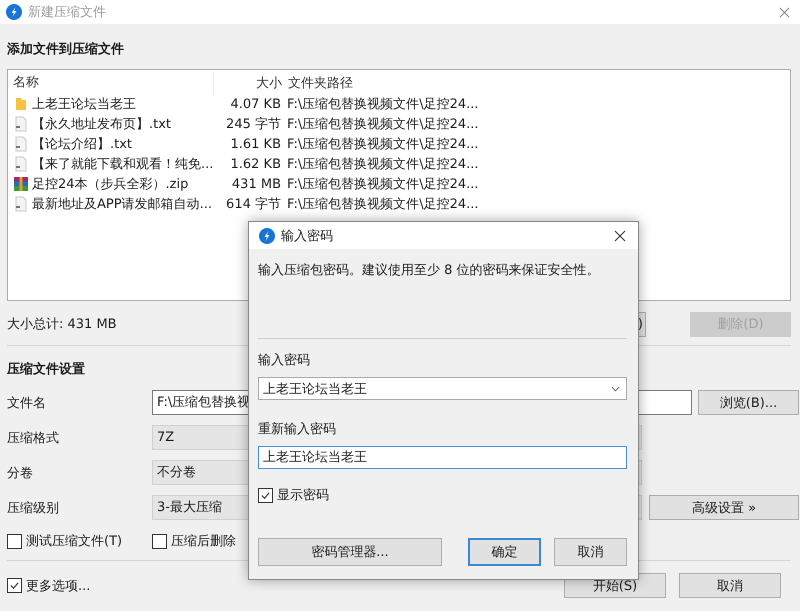 Image resolution: width=800 pixels, height=611 pixels. I want to click on file-size: 4.07 KB, so click(255, 104).